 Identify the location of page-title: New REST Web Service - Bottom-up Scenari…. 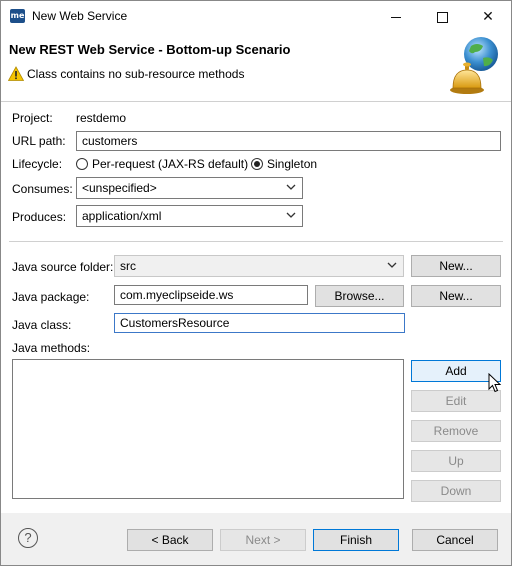
(150, 49).